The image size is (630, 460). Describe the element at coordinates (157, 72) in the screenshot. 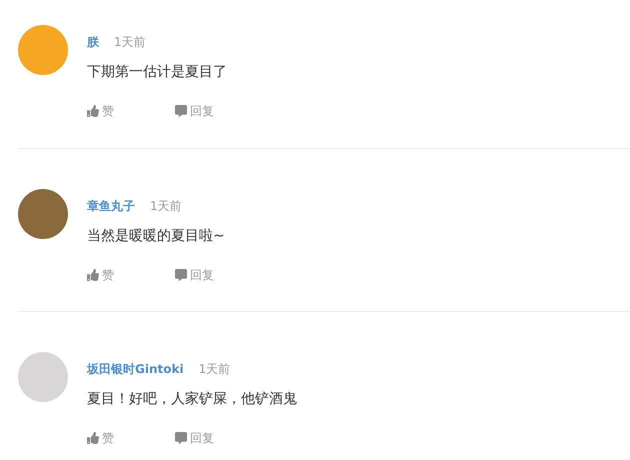

I see `comment-text: 下期第一估计是夏目了` at that location.